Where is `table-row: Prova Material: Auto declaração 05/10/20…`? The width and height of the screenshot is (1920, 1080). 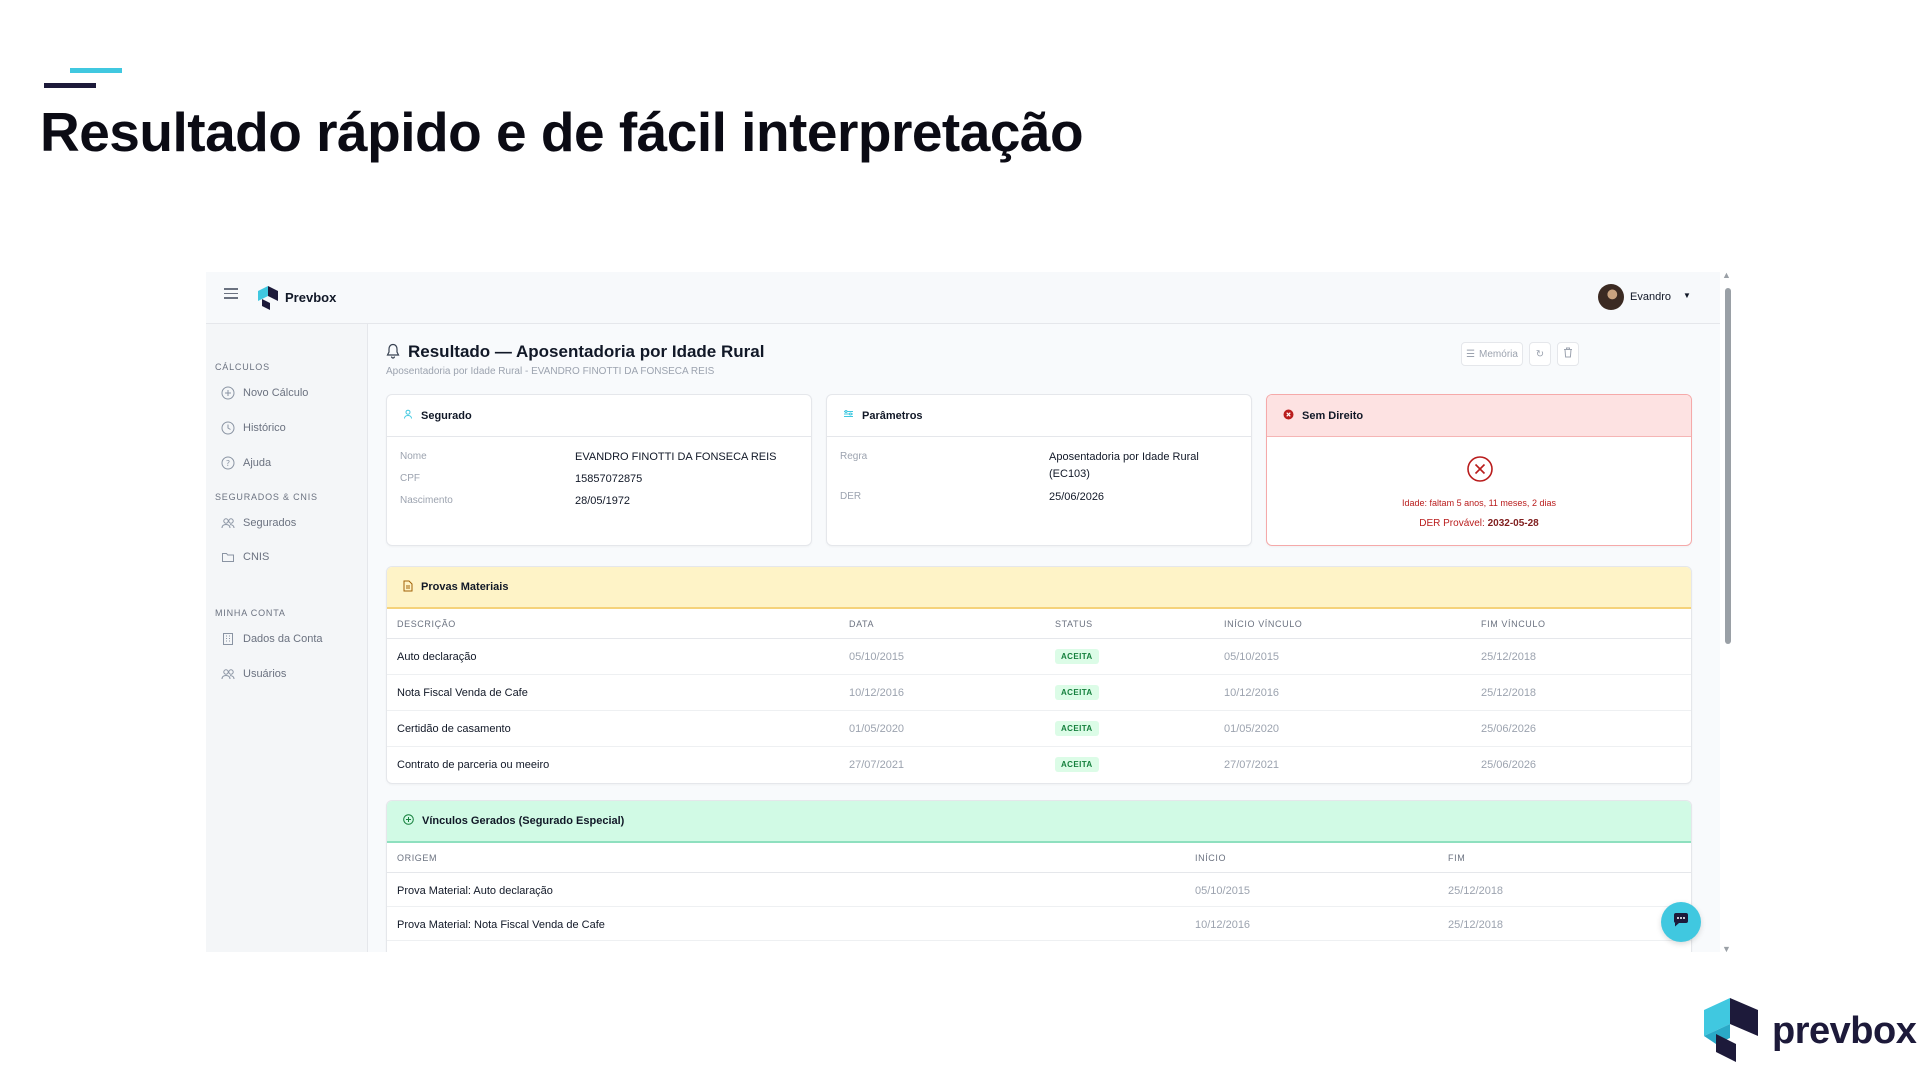
table-row: Prova Material: Auto declaração 05/10/20… is located at coordinates (1039, 890).